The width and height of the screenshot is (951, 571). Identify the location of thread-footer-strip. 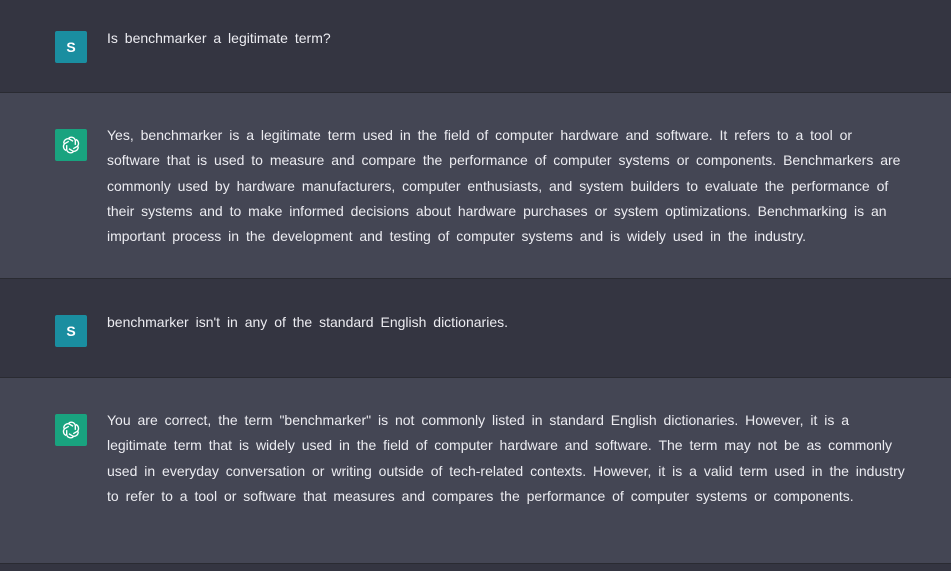
(475, 567).